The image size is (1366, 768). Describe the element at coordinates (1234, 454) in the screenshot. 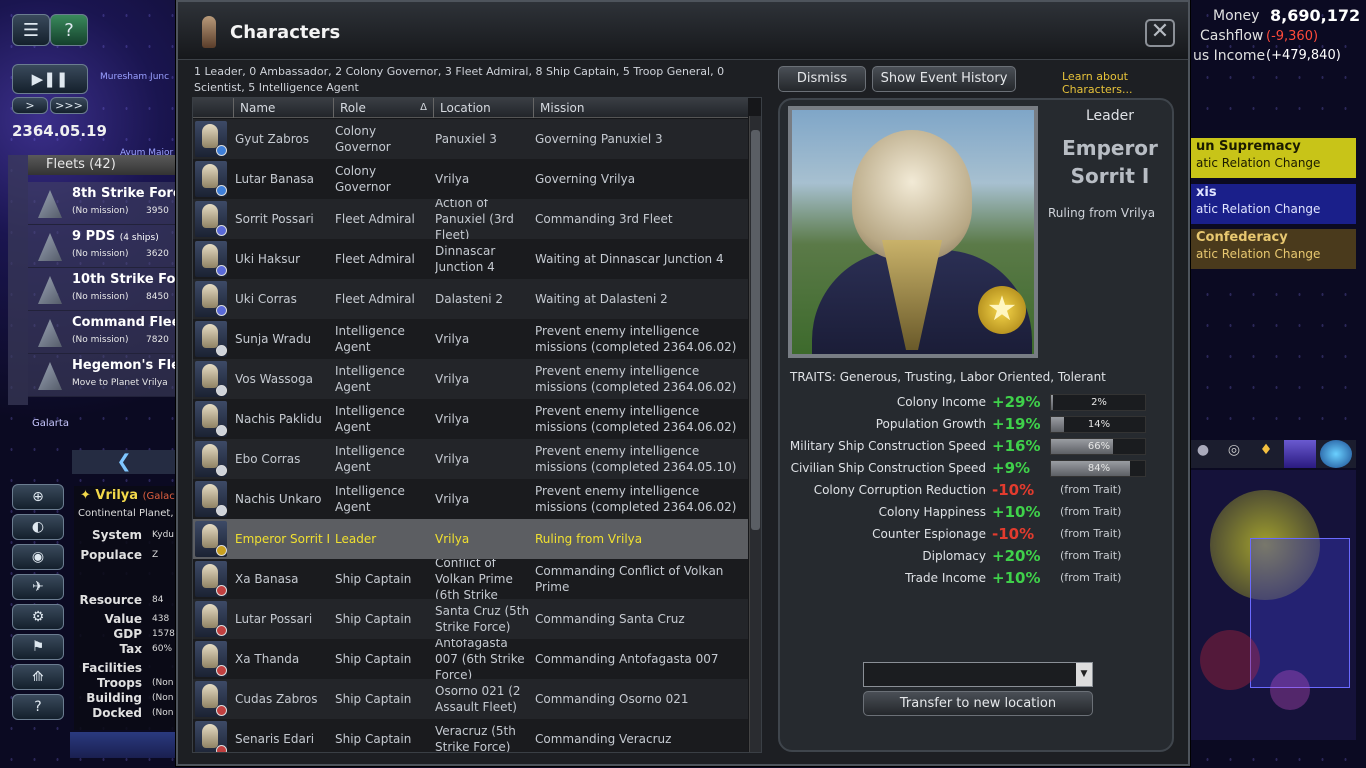

I see `saturn-icon: ◎` at that location.